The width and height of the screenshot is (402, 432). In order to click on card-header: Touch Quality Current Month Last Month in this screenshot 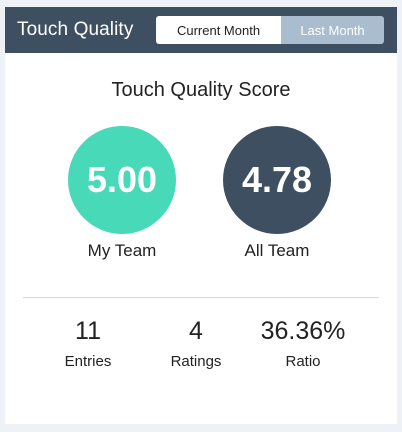, I will do `click(201, 30)`.